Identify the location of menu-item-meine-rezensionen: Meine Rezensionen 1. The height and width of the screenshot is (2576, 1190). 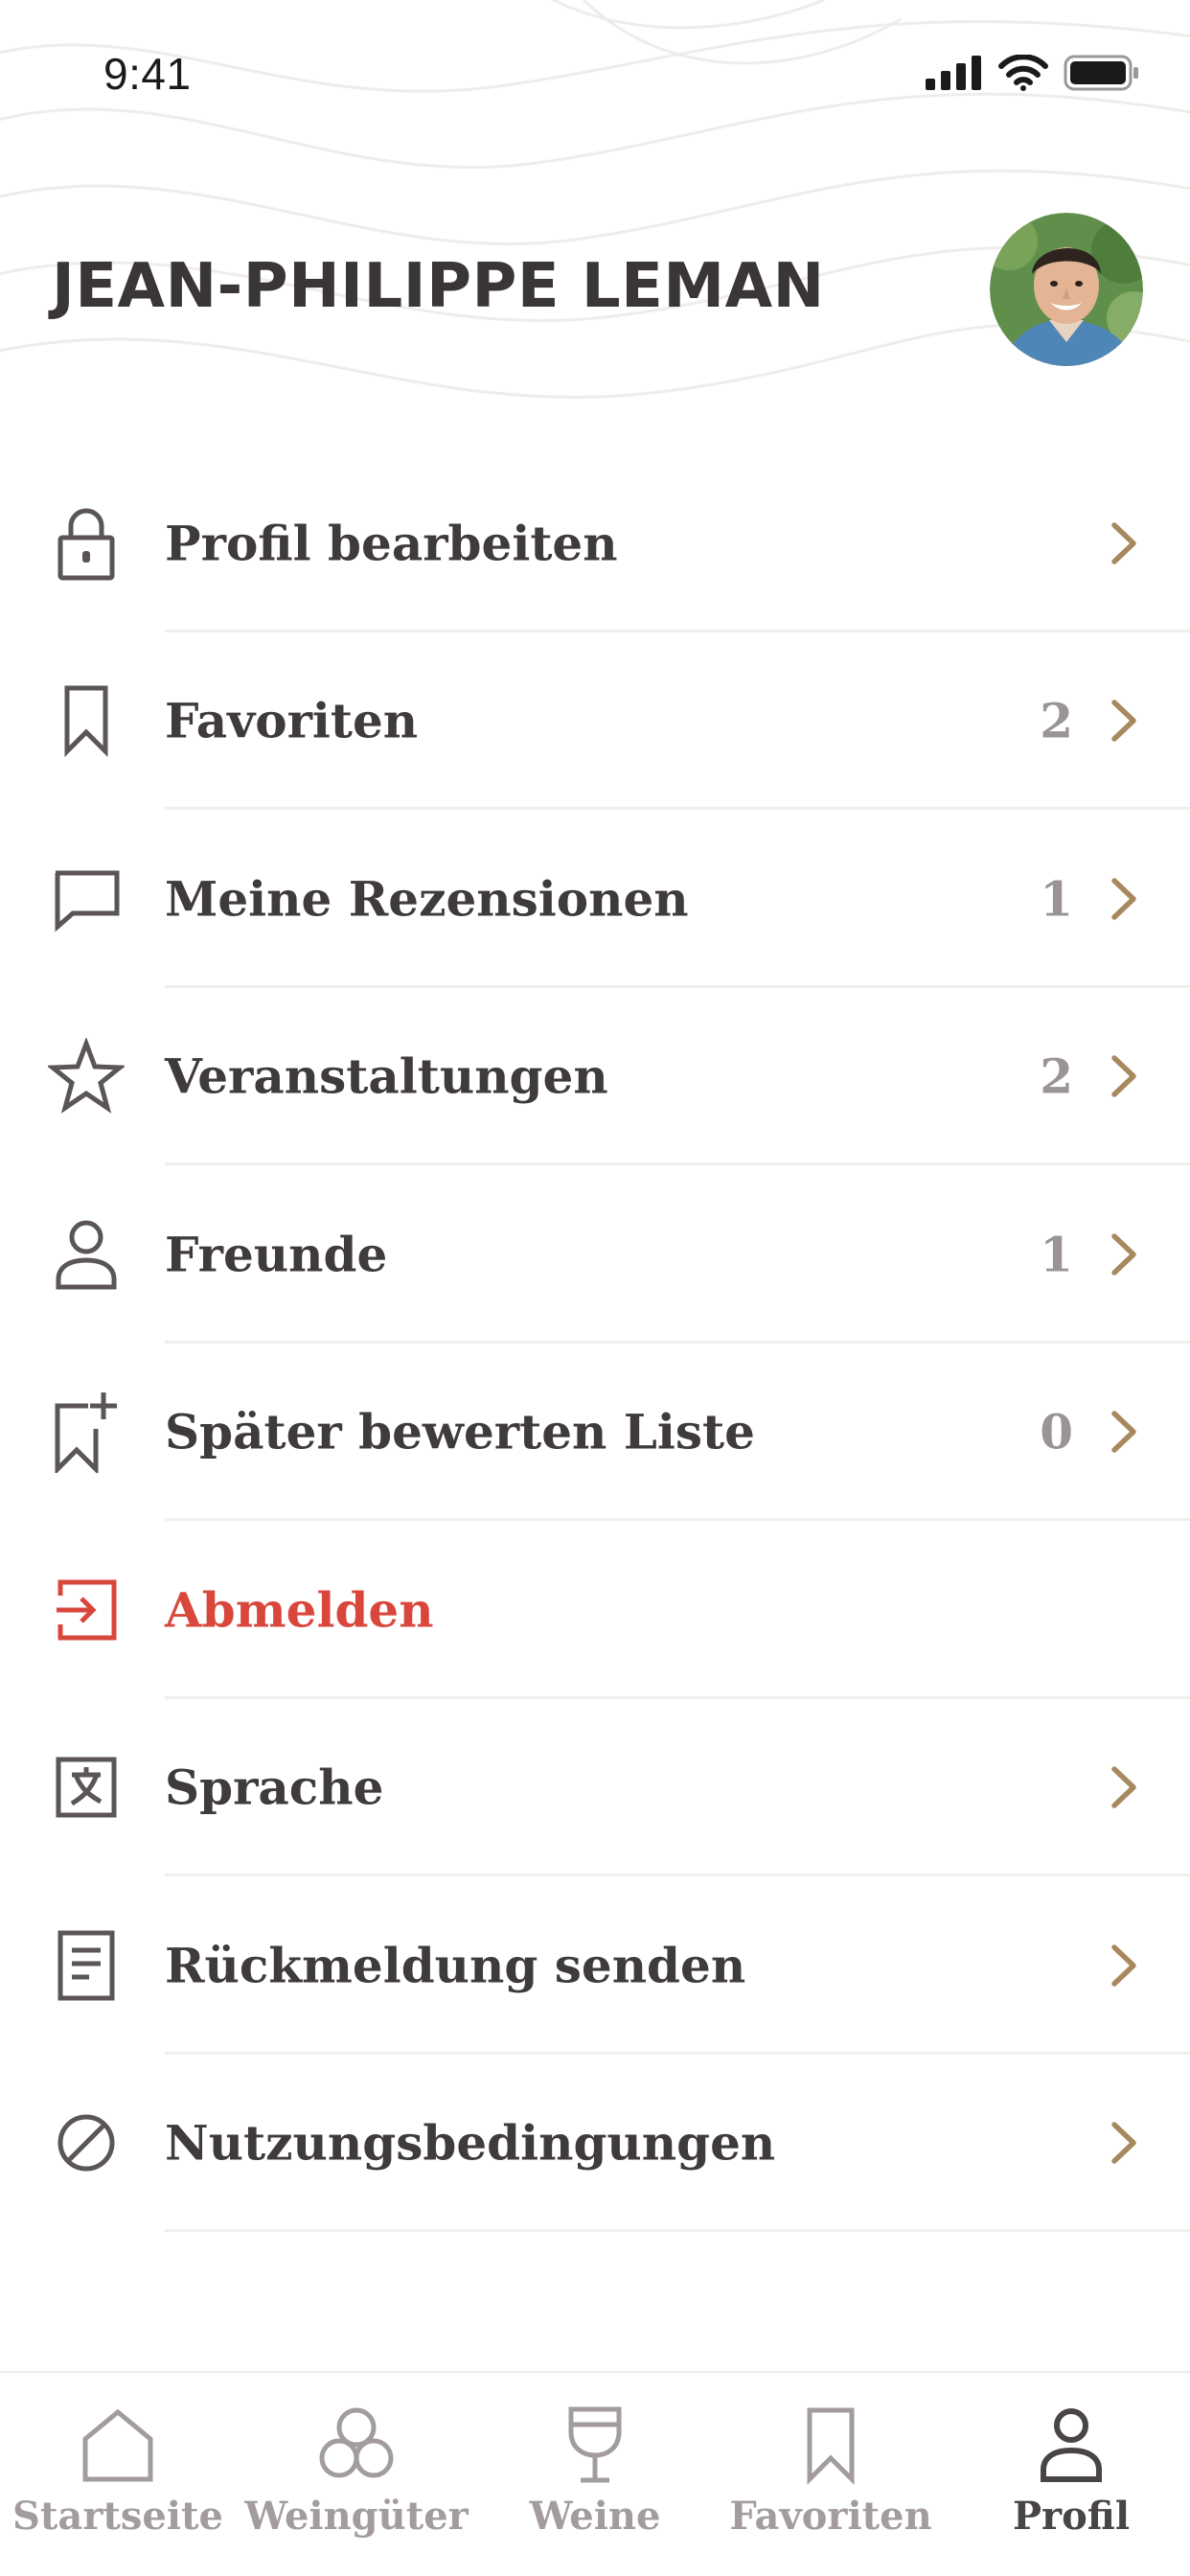
(595, 899).